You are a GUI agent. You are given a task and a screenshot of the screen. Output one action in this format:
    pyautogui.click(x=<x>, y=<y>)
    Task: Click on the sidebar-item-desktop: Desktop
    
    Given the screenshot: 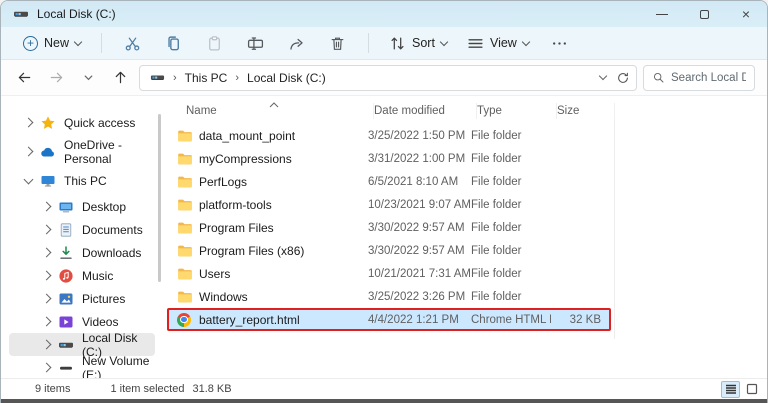 What is the action you would take?
    pyautogui.click(x=82, y=206)
    